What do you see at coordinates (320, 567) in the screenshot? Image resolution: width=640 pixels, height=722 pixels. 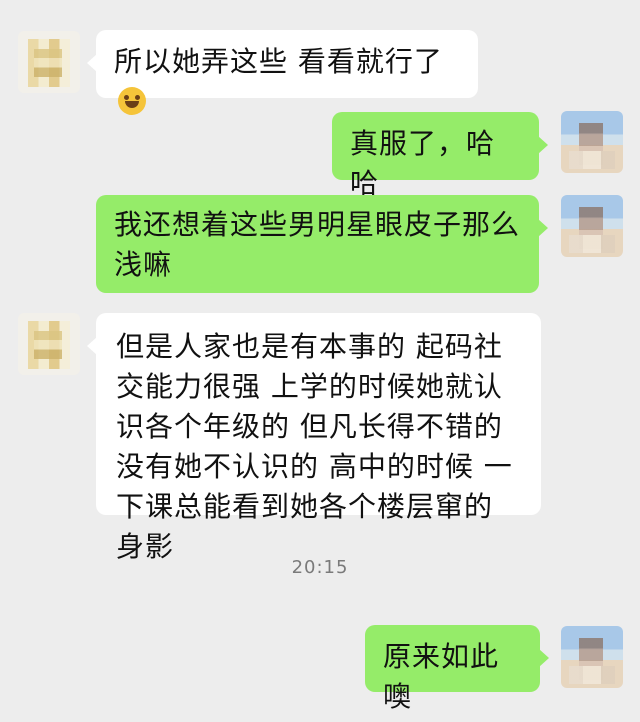 I see `message-timestamp: 20:15` at bounding box center [320, 567].